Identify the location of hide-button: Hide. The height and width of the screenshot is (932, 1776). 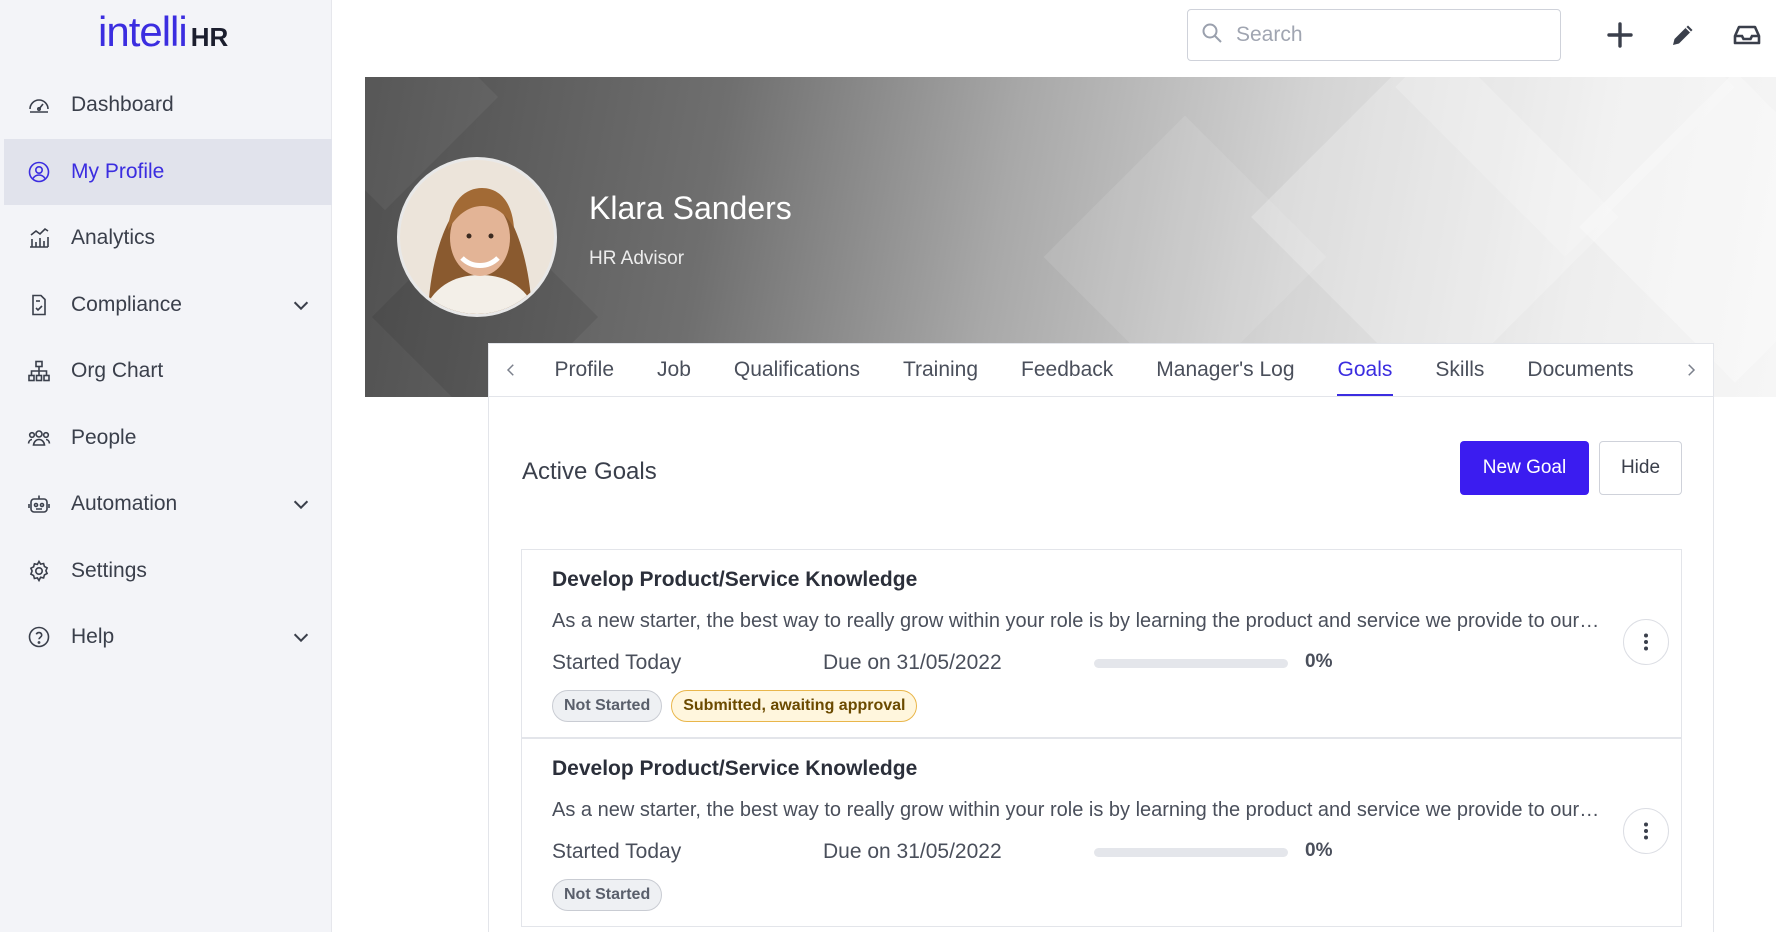
(1640, 468).